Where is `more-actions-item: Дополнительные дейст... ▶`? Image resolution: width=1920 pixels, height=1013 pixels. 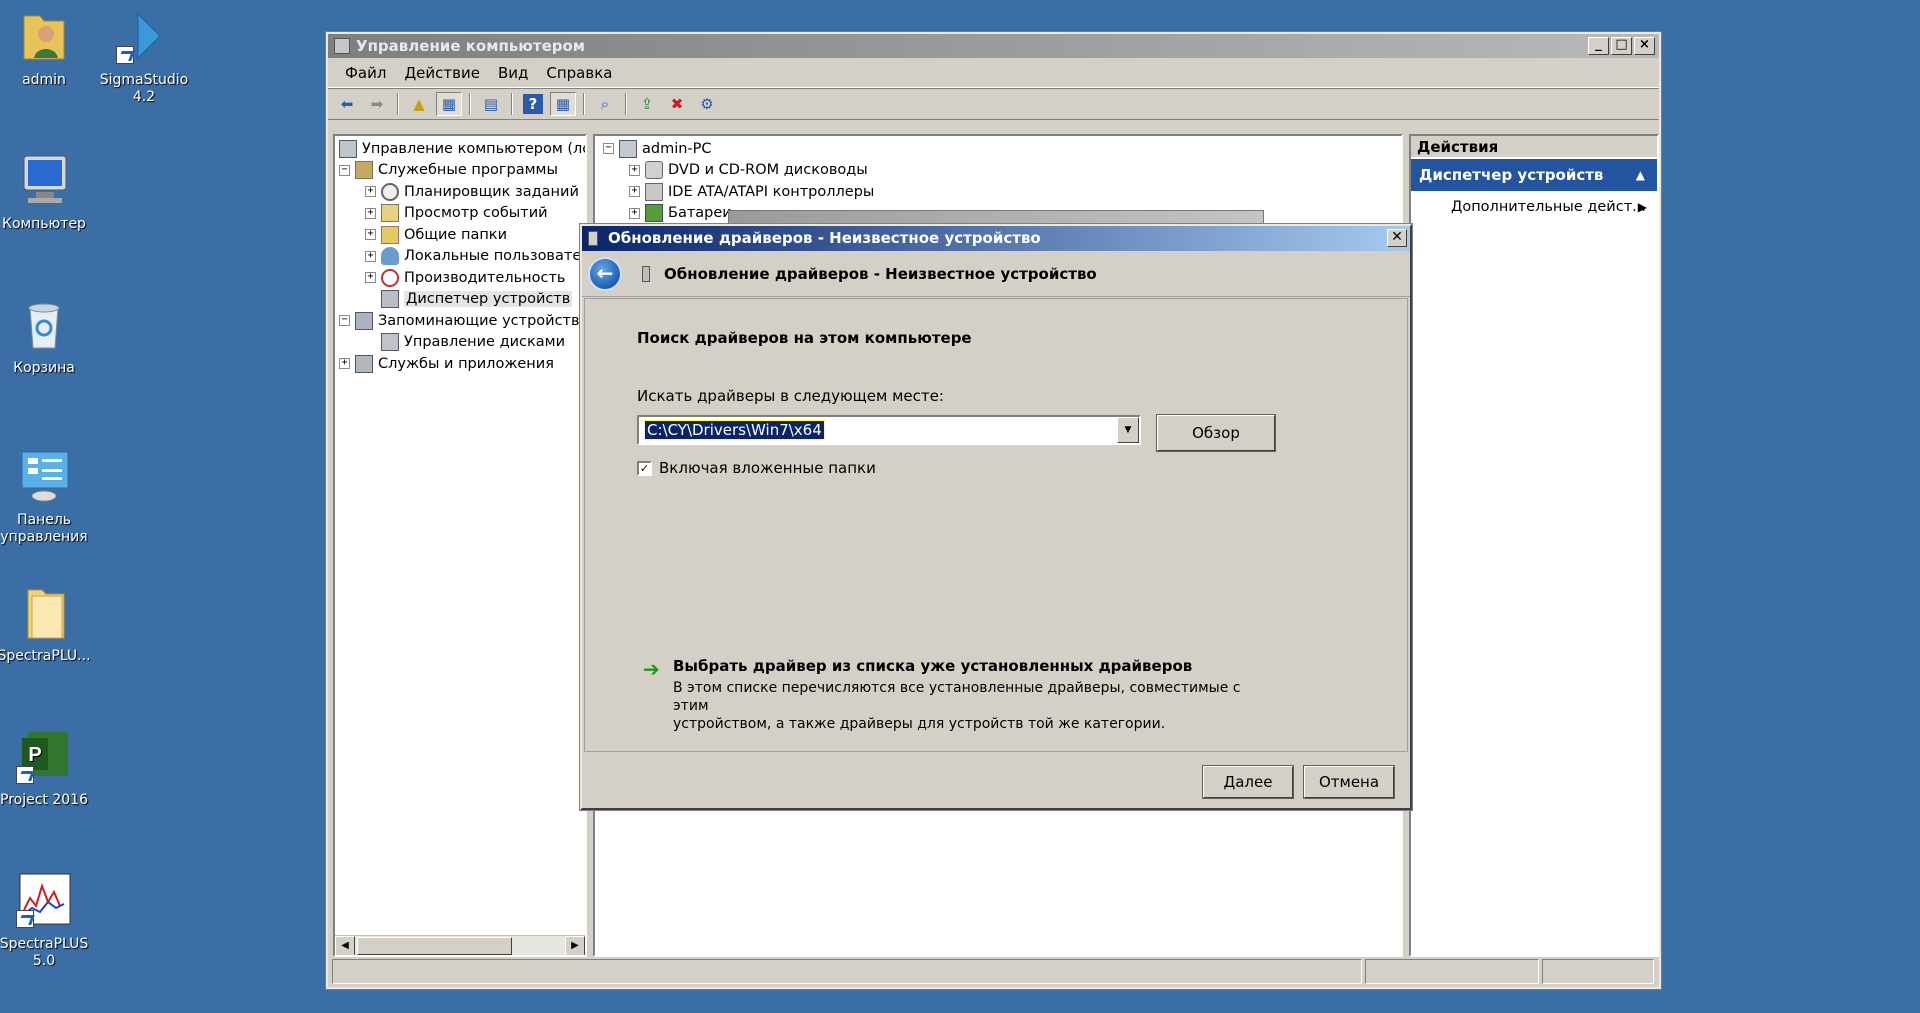
more-actions-item: Дополнительные дейст... ▶ is located at coordinates (1534, 207).